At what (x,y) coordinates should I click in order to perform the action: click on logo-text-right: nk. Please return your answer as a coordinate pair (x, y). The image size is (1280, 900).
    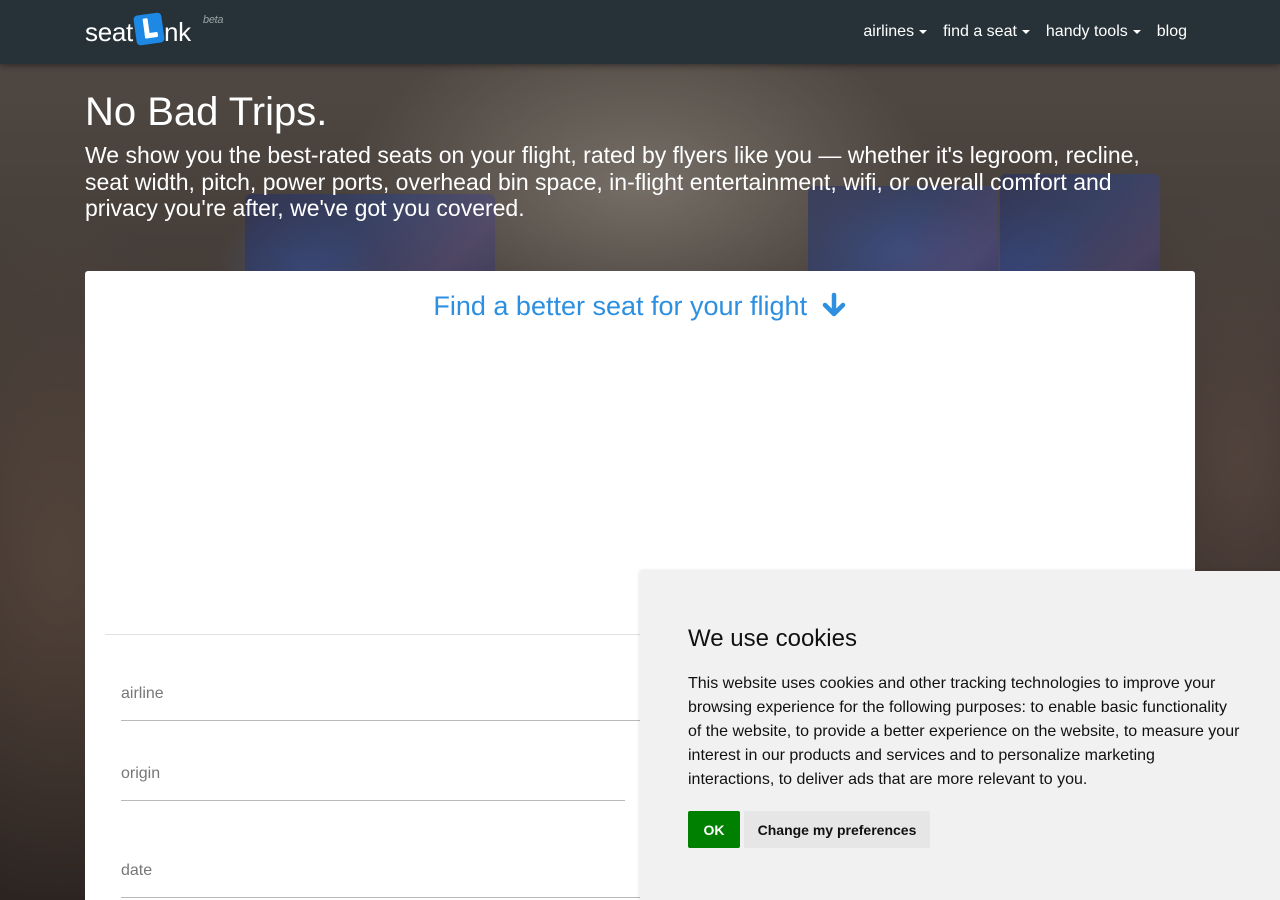
    Looking at the image, I should click on (177, 31).